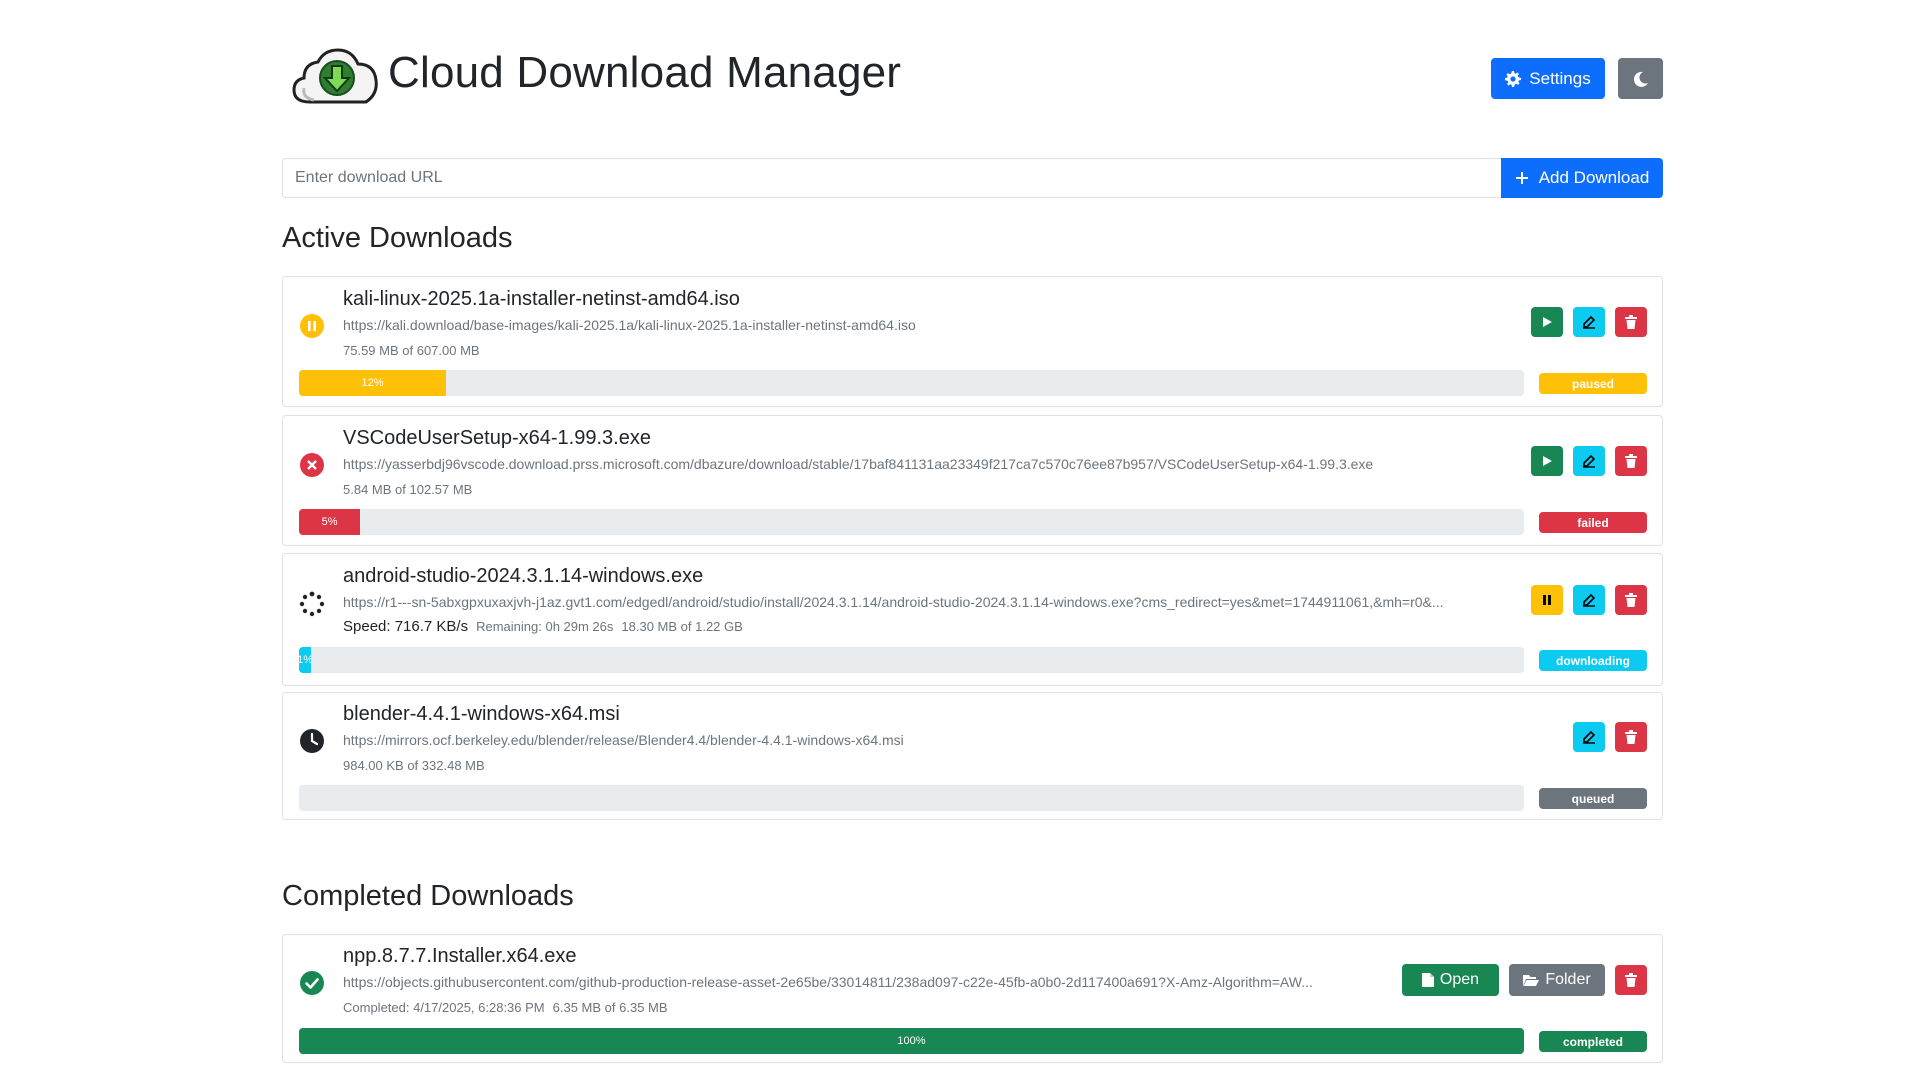 The image size is (1919, 1079). I want to click on folder-label: Folder, so click(1568, 979).